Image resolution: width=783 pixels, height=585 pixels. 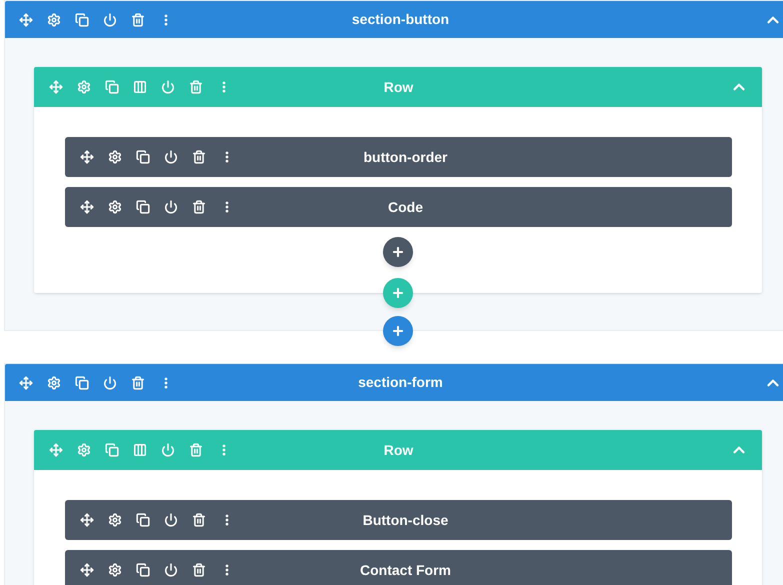 What do you see at coordinates (405, 570) in the screenshot?
I see `module-title: Contact Form` at bounding box center [405, 570].